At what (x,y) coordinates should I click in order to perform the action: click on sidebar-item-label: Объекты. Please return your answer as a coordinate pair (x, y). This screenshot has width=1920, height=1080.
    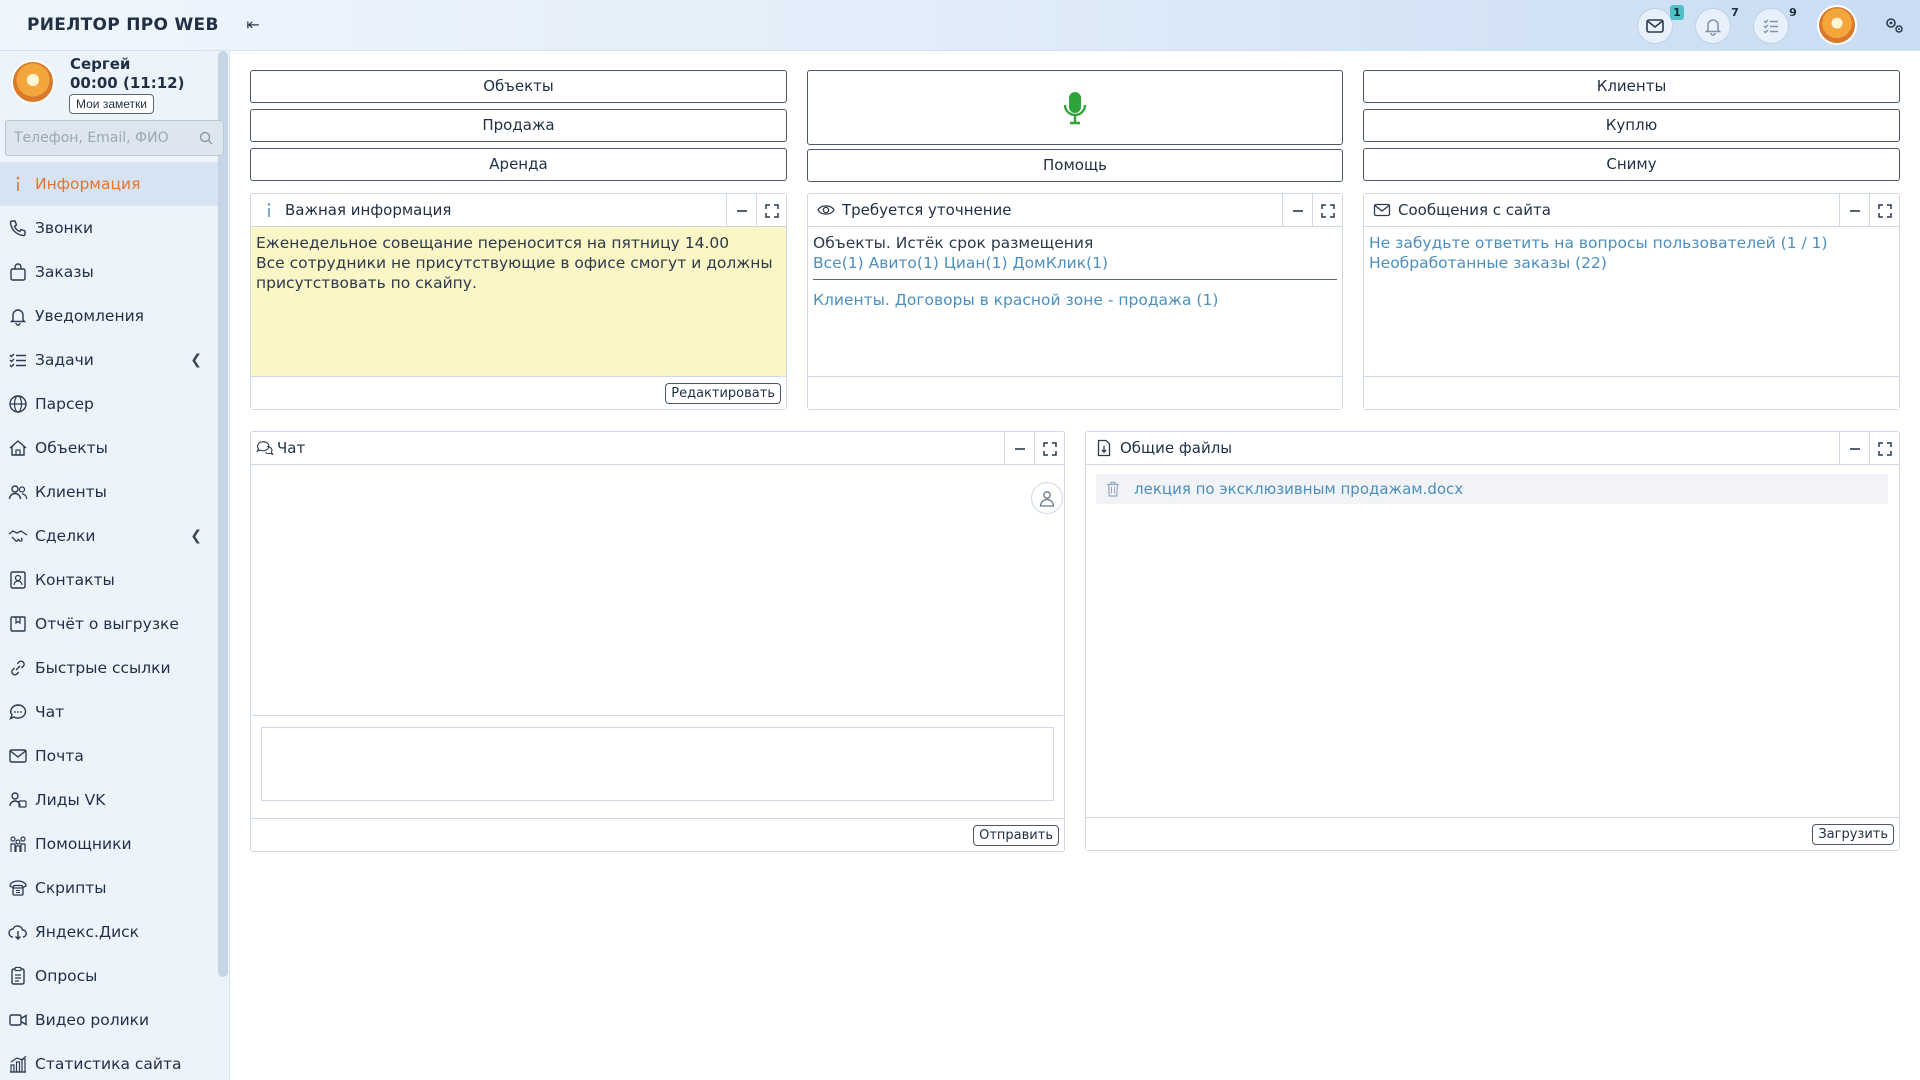
    Looking at the image, I should click on (71, 448).